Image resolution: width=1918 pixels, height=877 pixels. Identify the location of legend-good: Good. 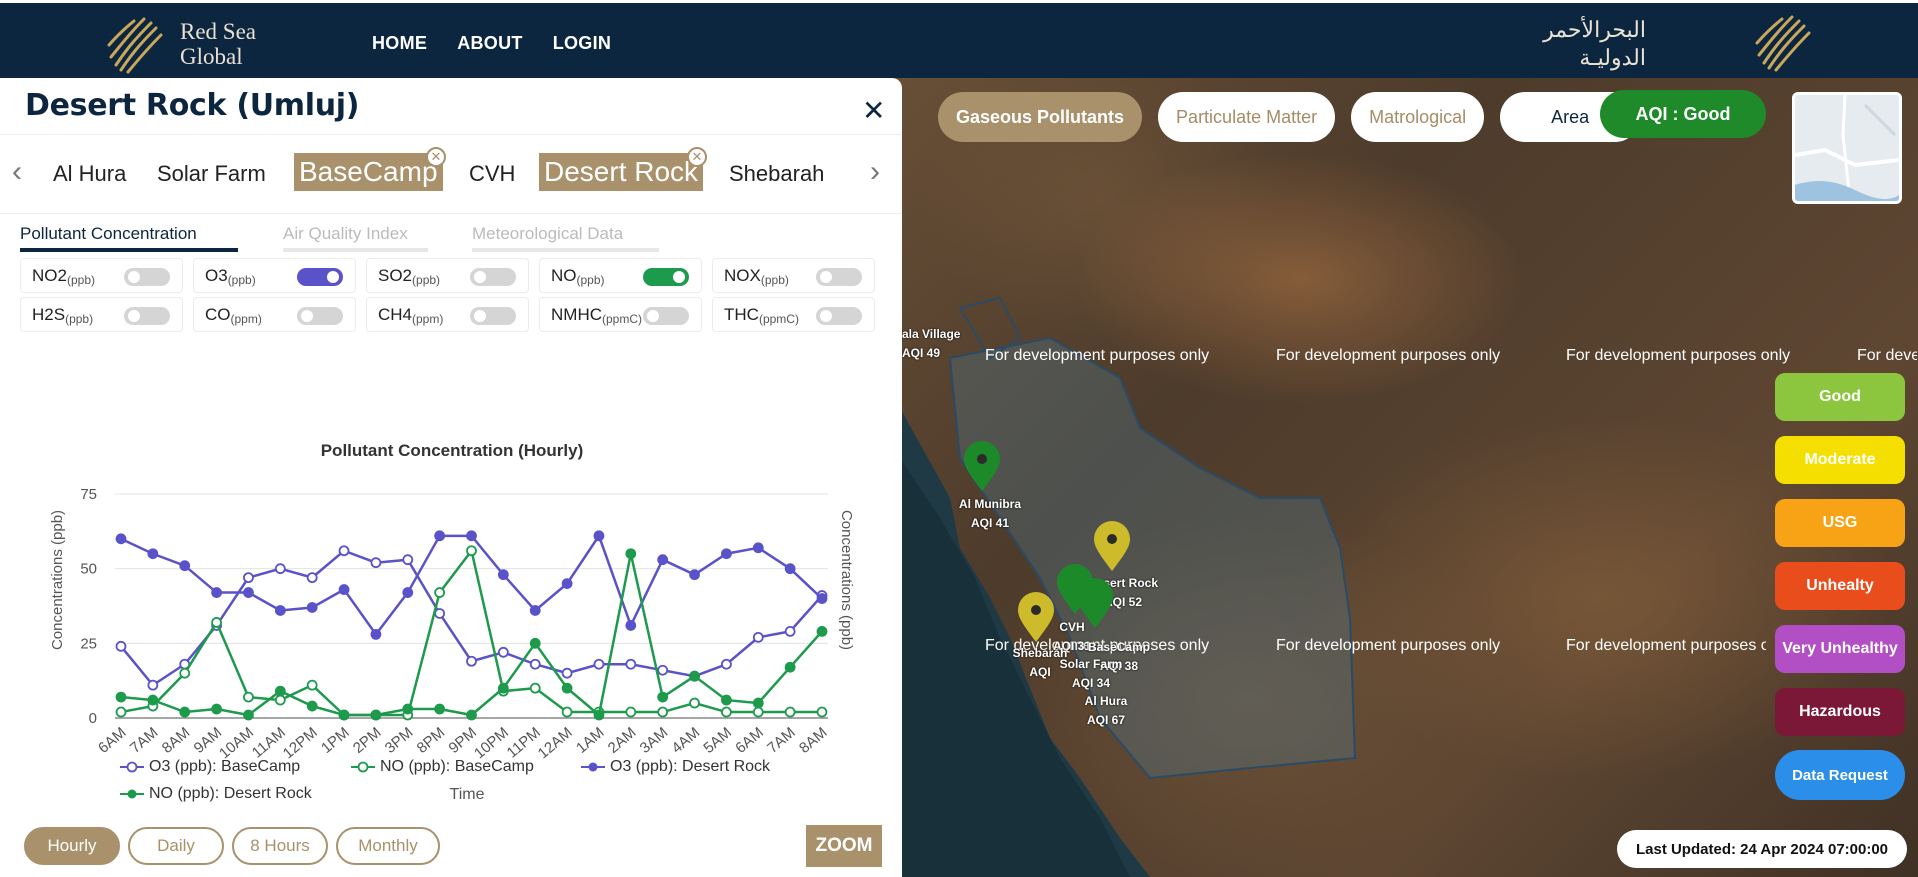
(1840, 397).